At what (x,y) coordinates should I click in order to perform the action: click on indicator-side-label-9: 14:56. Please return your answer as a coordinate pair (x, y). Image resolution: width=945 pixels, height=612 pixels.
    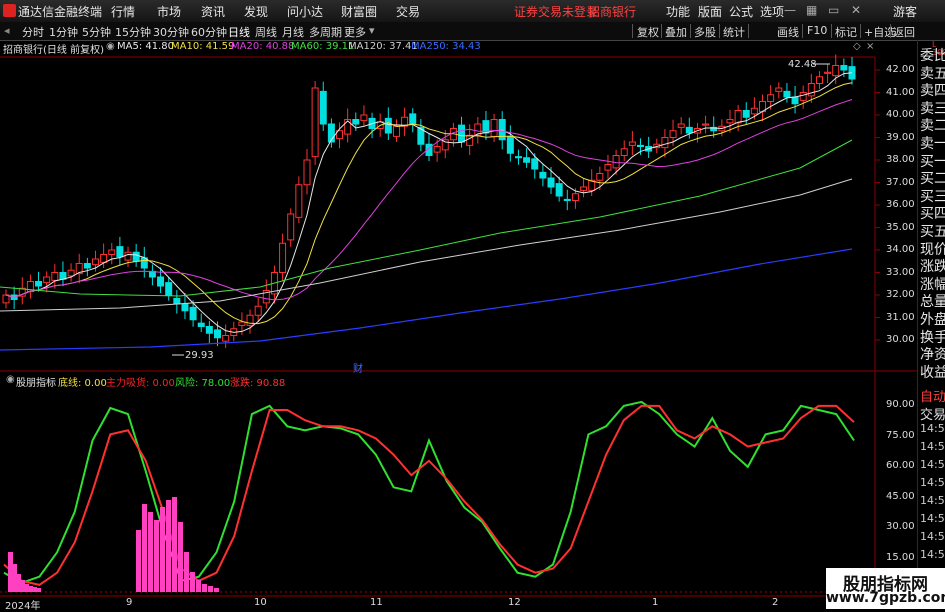
    Looking at the image, I should click on (932, 554).